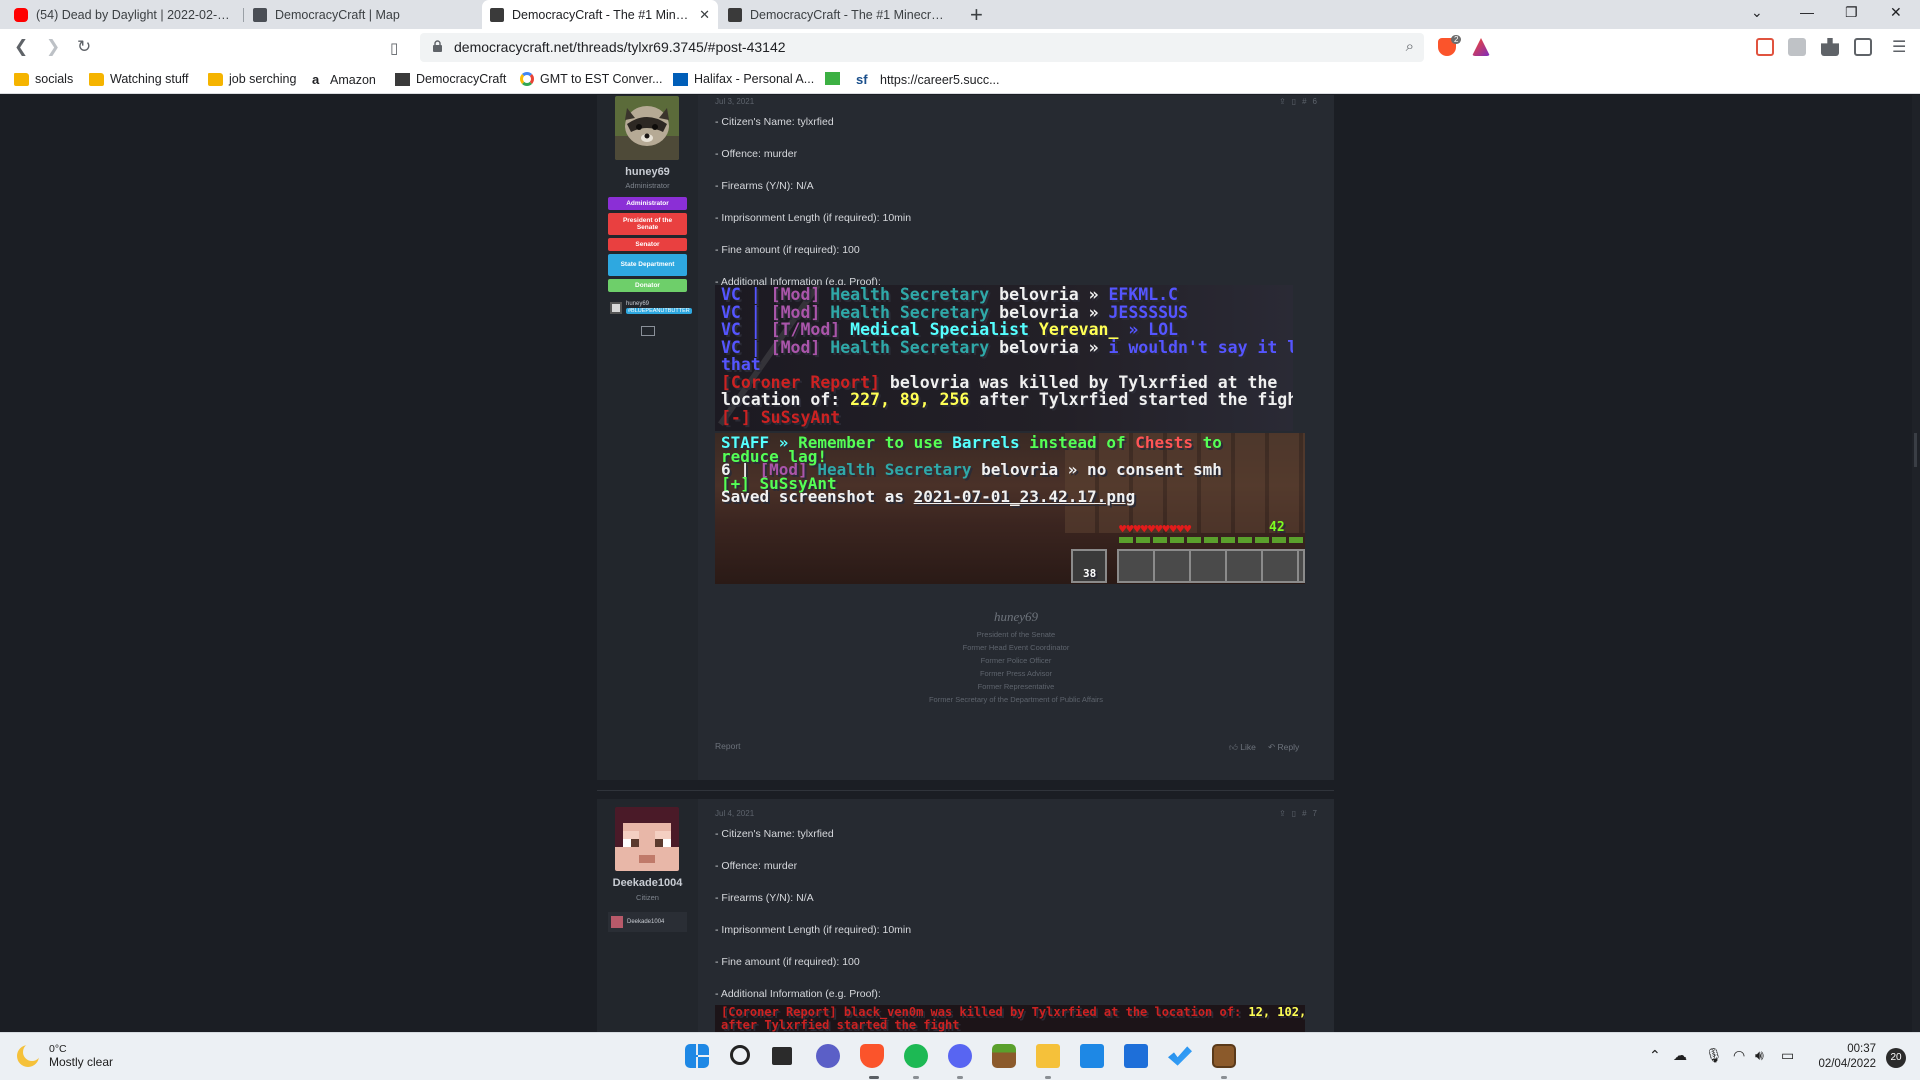  I want to click on close-window-button: ✕, so click(1896, 12).